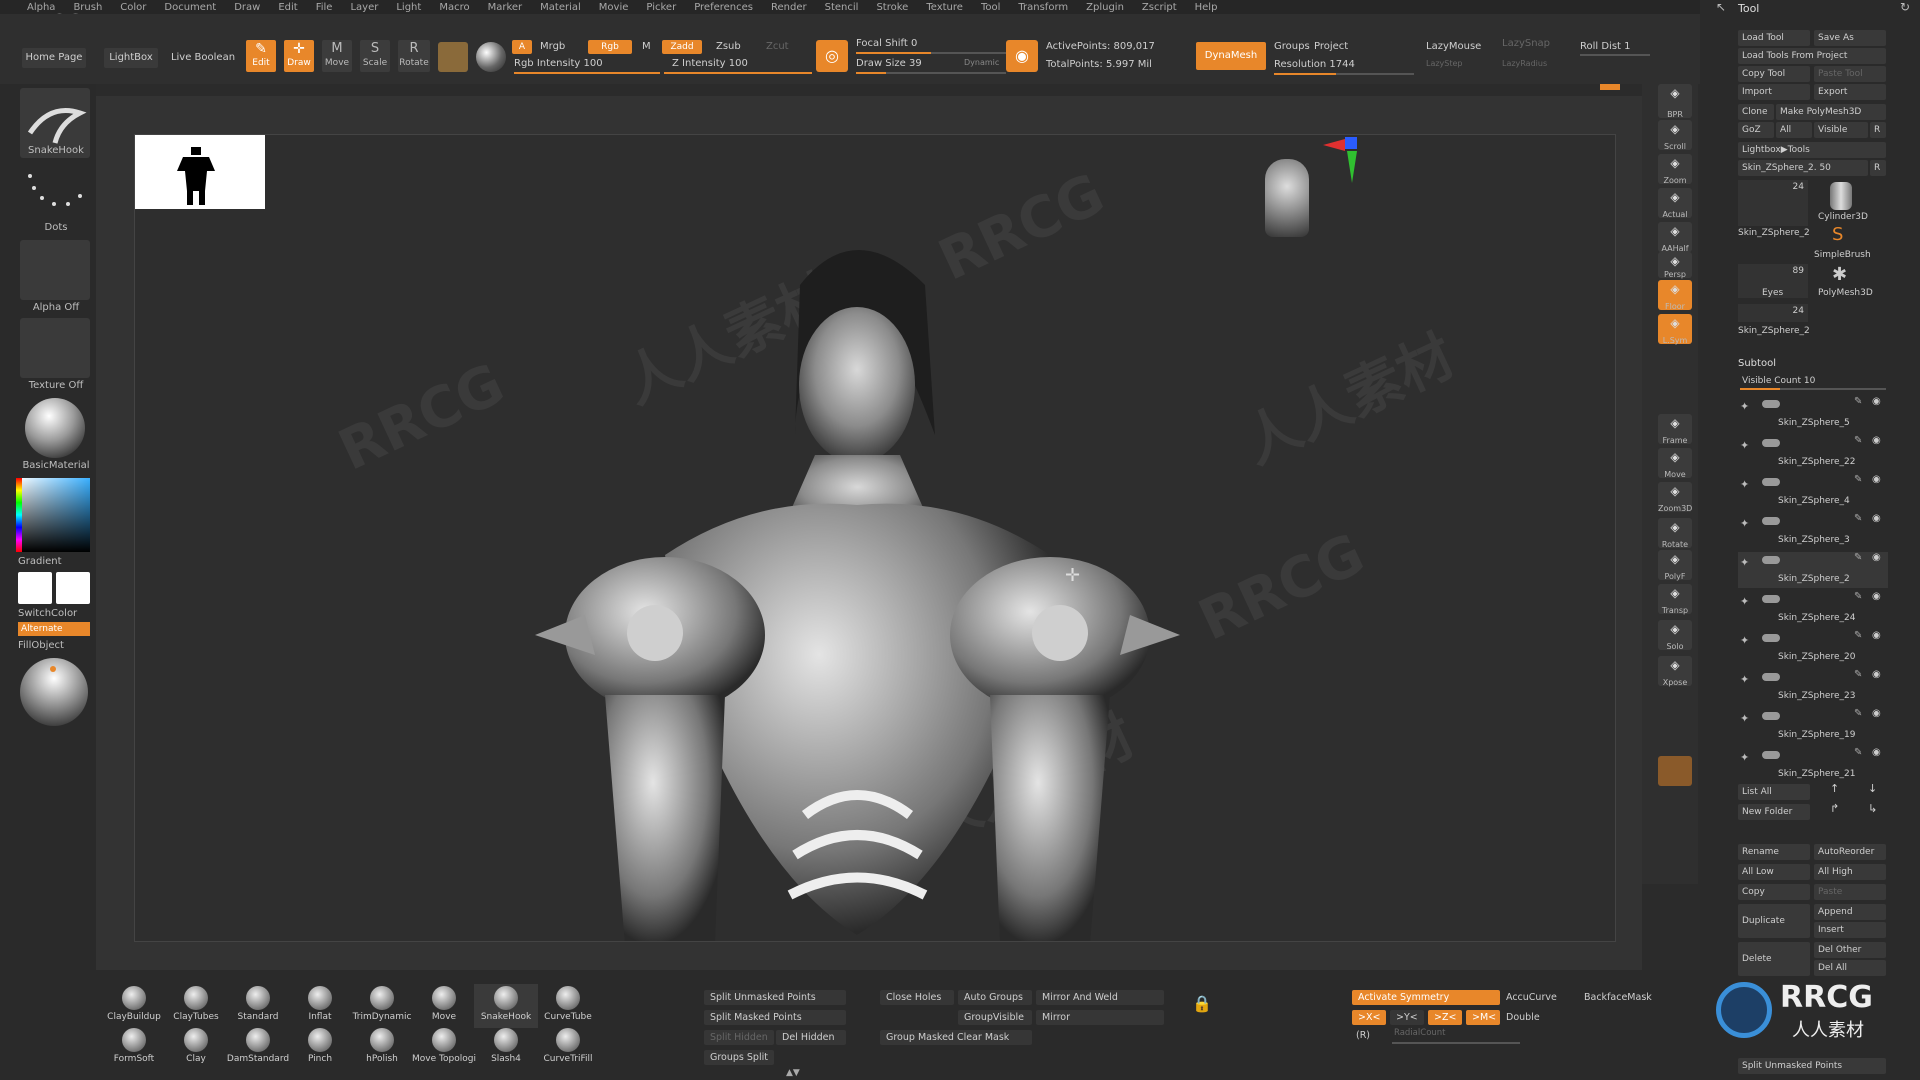 This screenshot has height=1080, width=1920. What do you see at coordinates (1756, 130) in the screenshot?
I see `goz-button: GoZ` at bounding box center [1756, 130].